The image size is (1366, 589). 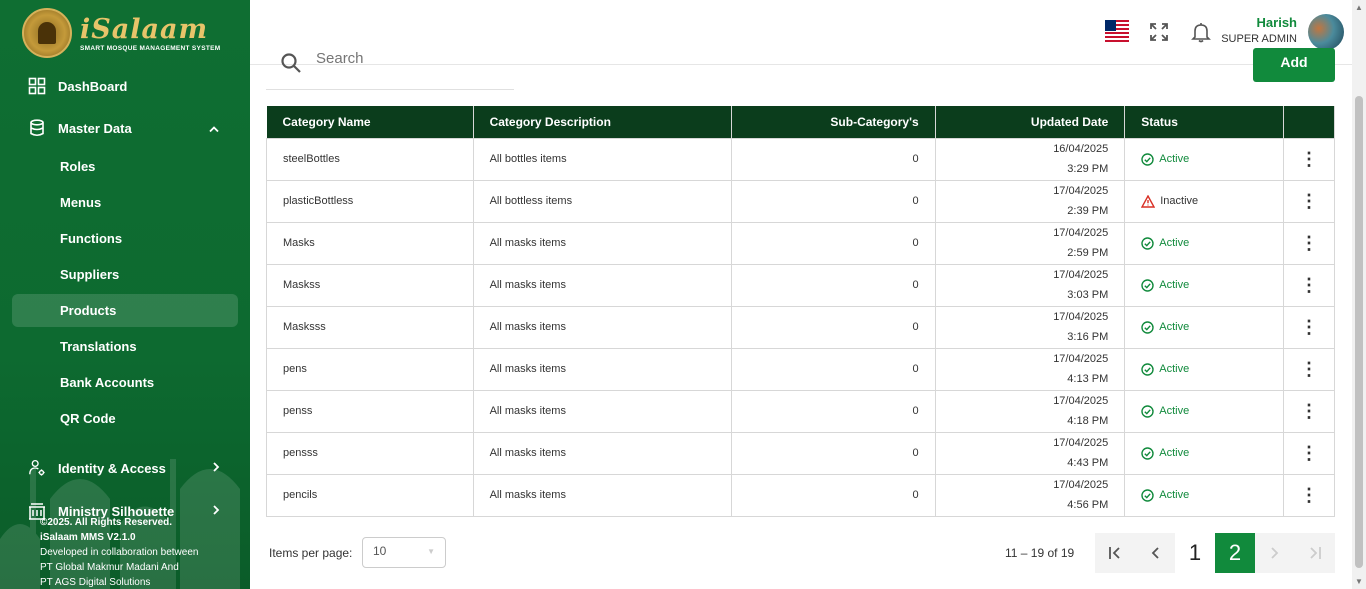 What do you see at coordinates (1147, 243) in the screenshot?
I see `check-circle-icon` at bounding box center [1147, 243].